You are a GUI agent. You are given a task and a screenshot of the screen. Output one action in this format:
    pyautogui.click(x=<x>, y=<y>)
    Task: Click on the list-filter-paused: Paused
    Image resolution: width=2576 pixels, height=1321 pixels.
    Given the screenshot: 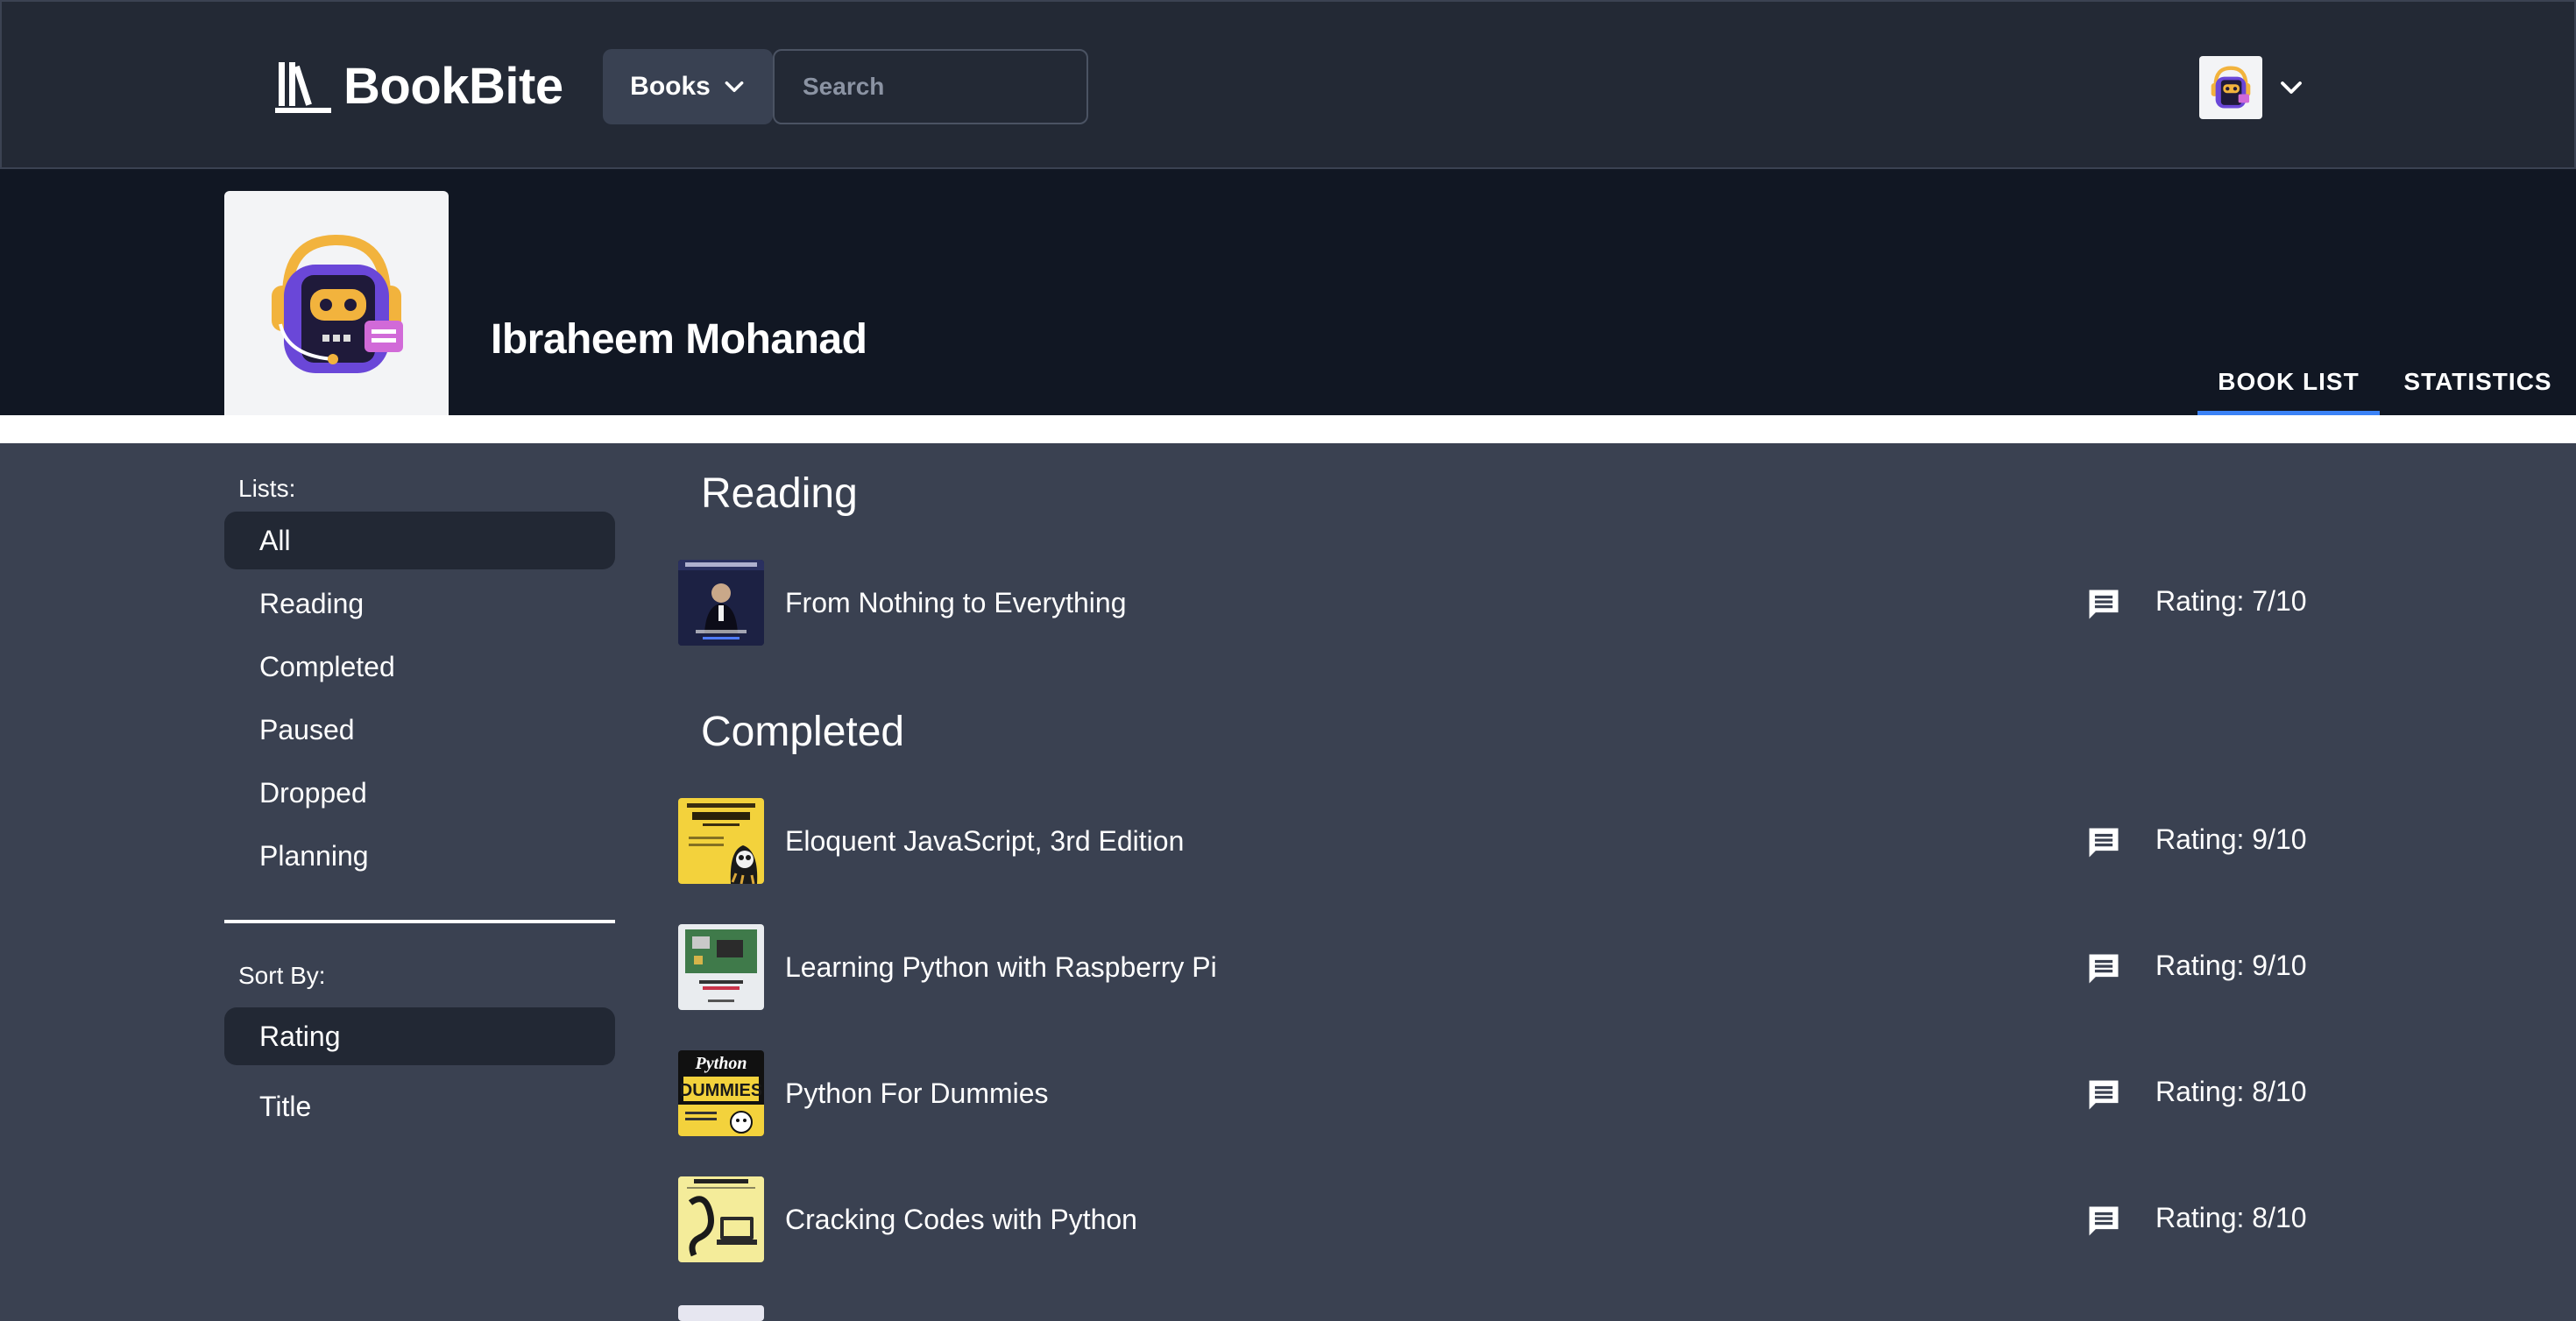 What is the action you would take?
    pyautogui.click(x=419, y=730)
    